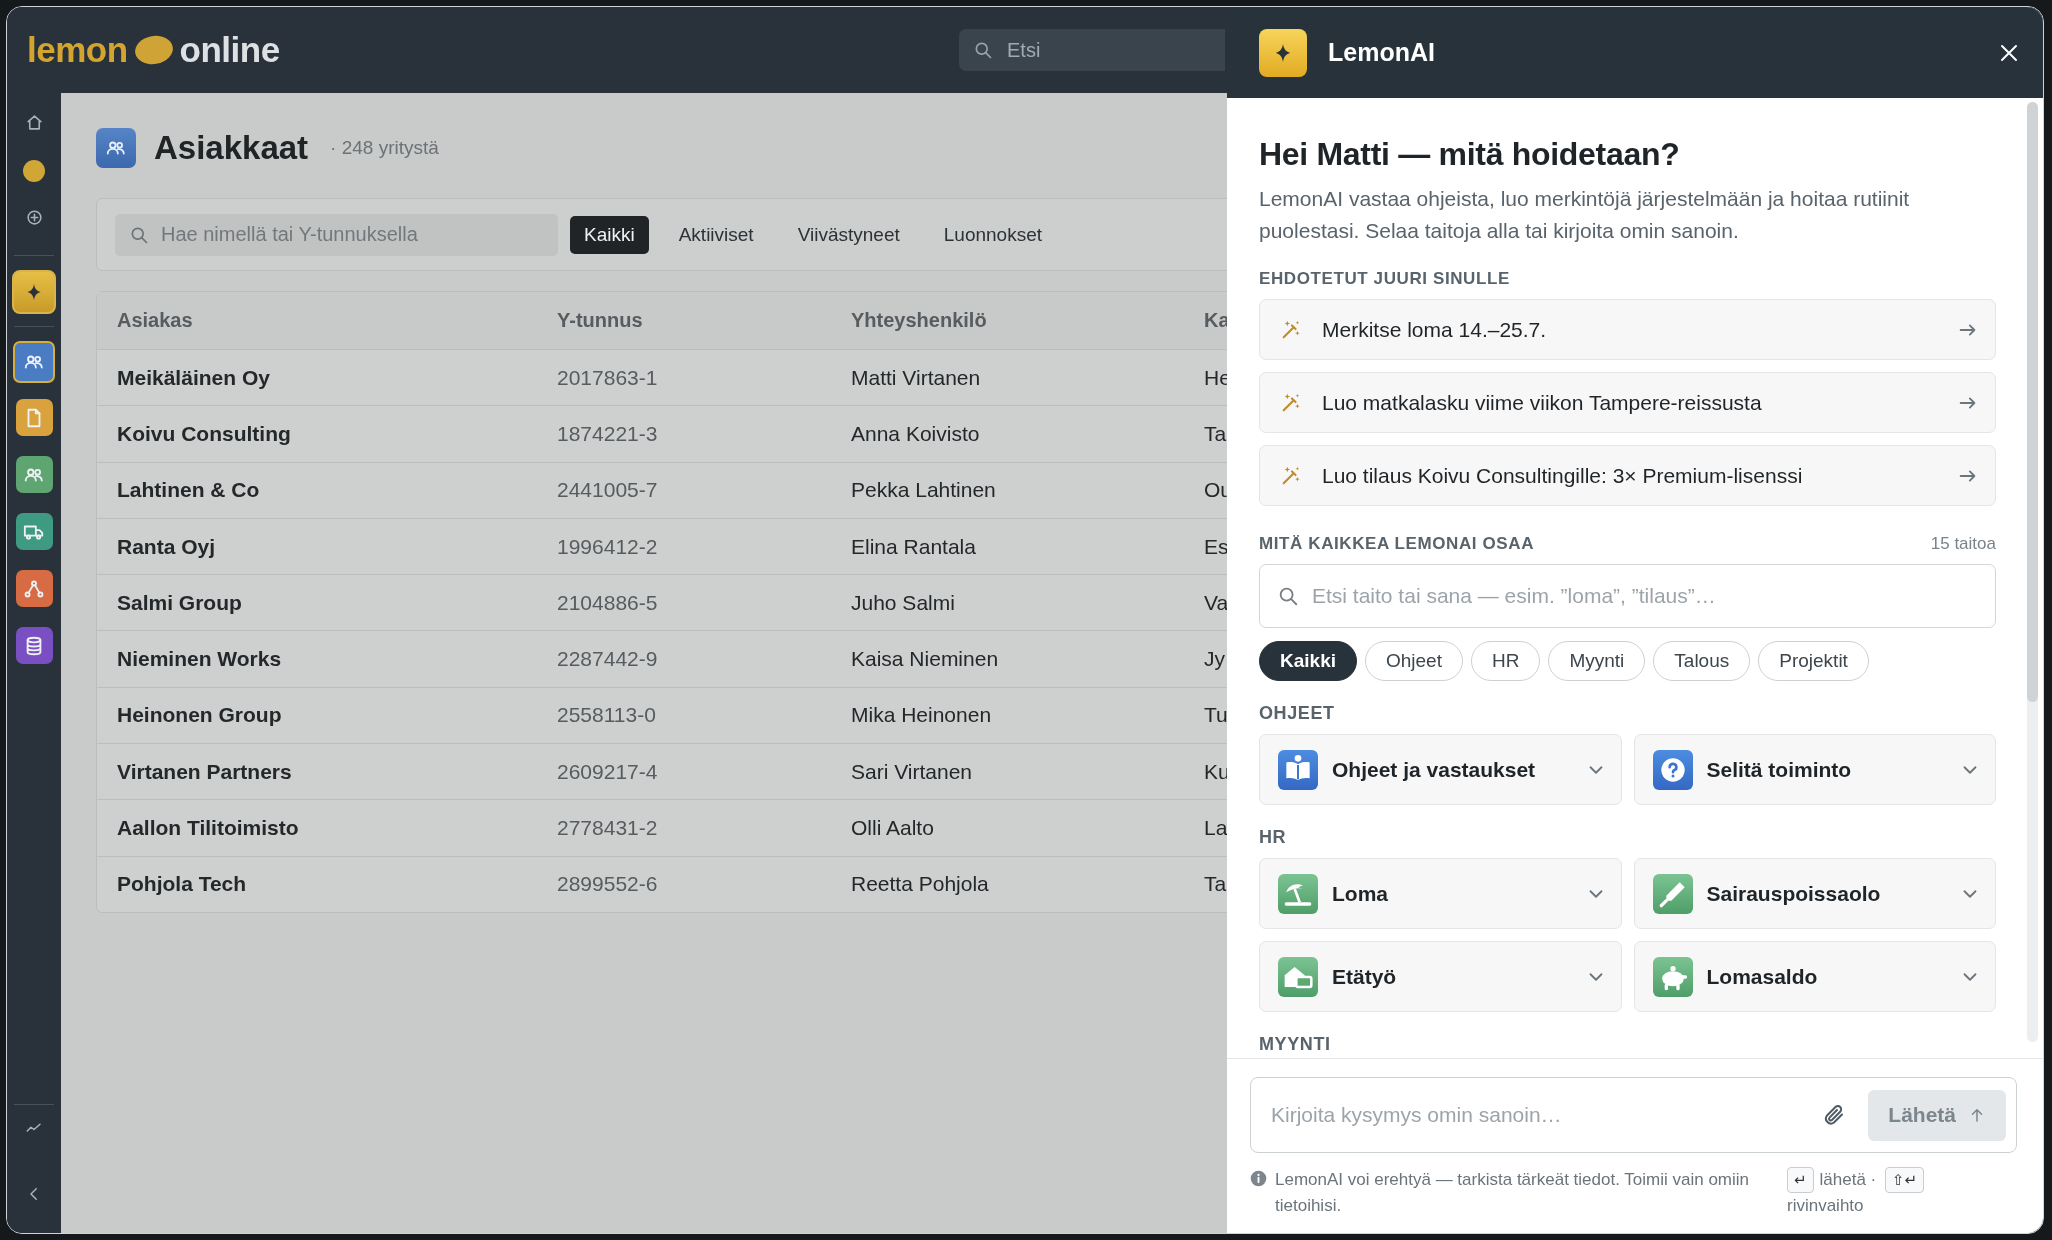  Describe the element at coordinates (1381, 52) in the screenshot. I see `panel-title: LemonAI` at that location.